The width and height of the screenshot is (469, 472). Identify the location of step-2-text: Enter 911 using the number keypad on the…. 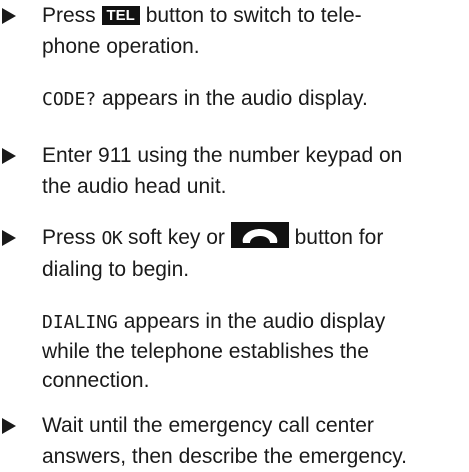
(254, 171).